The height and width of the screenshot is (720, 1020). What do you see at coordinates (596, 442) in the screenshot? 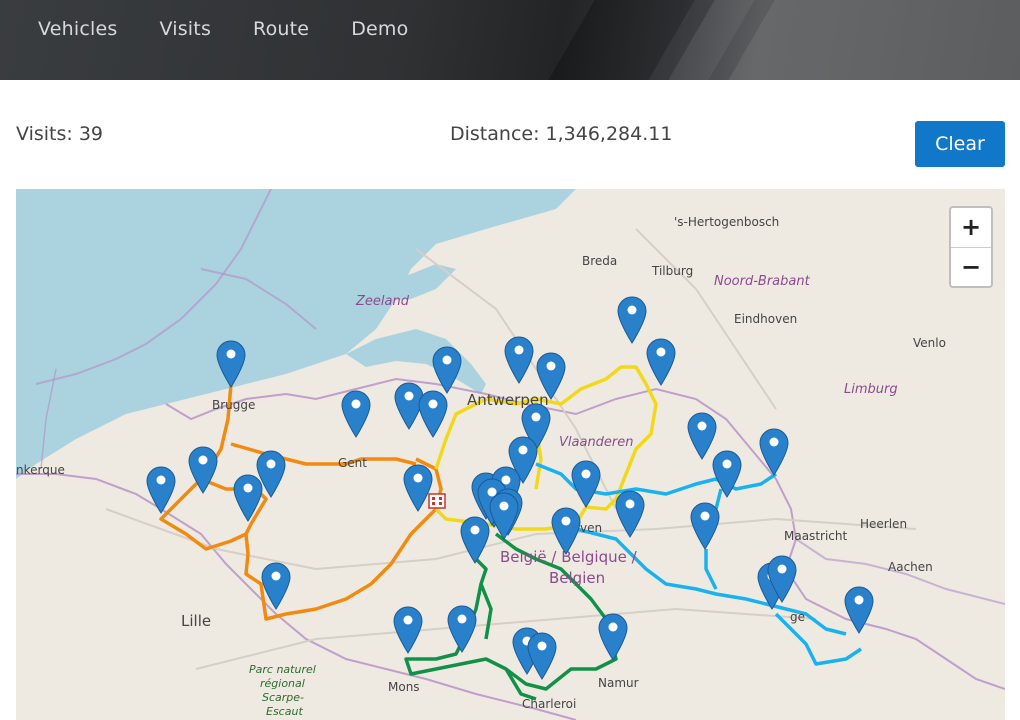
I see `label-vlaanderen: Vlaanderen` at bounding box center [596, 442].